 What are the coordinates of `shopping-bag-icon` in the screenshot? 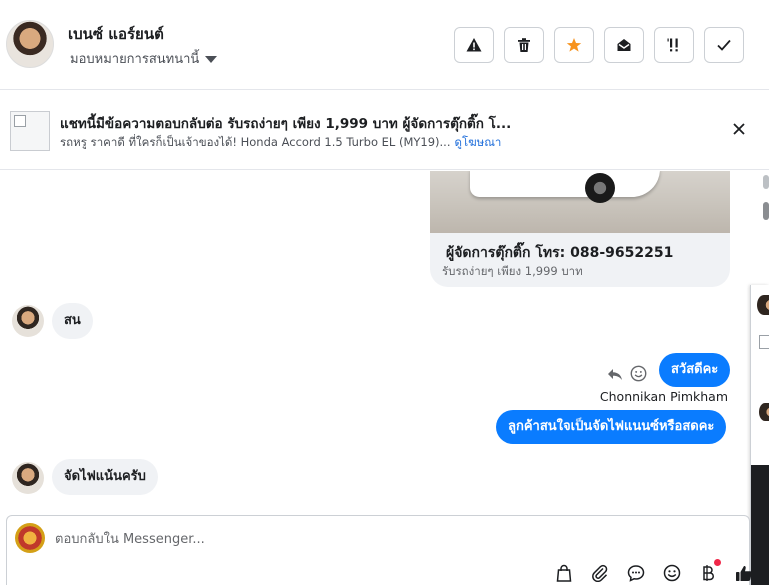 It's located at (564, 573).